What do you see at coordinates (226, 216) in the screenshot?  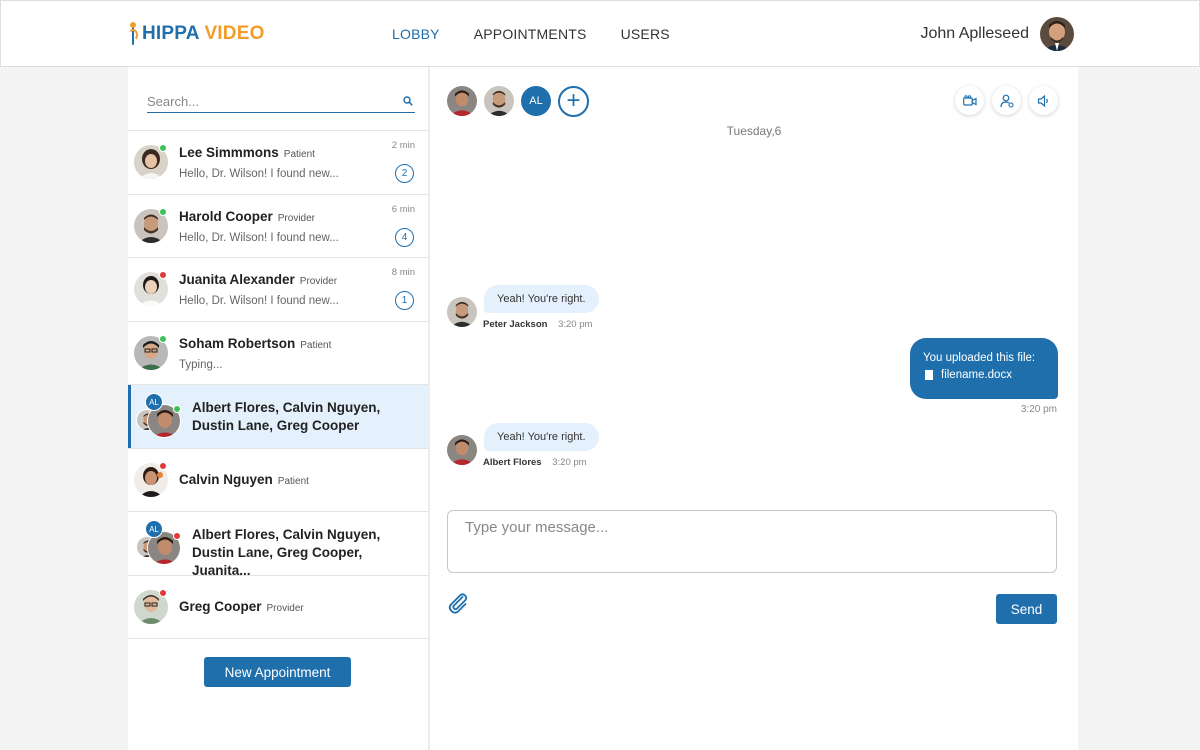 I see `contact-name: Harold Cooper` at bounding box center [226, 216].